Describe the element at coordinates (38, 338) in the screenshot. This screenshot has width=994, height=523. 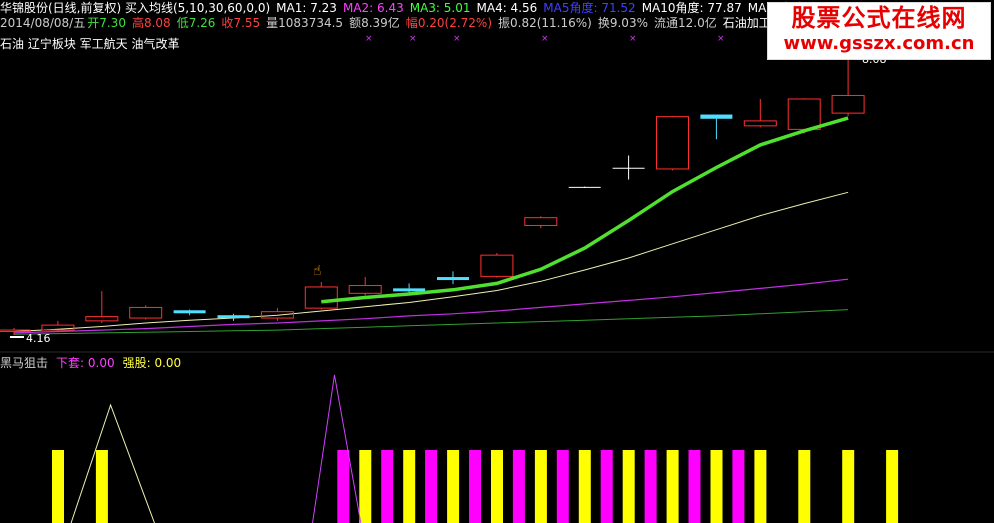
I see `price-low-mark: 4.16` at that location.